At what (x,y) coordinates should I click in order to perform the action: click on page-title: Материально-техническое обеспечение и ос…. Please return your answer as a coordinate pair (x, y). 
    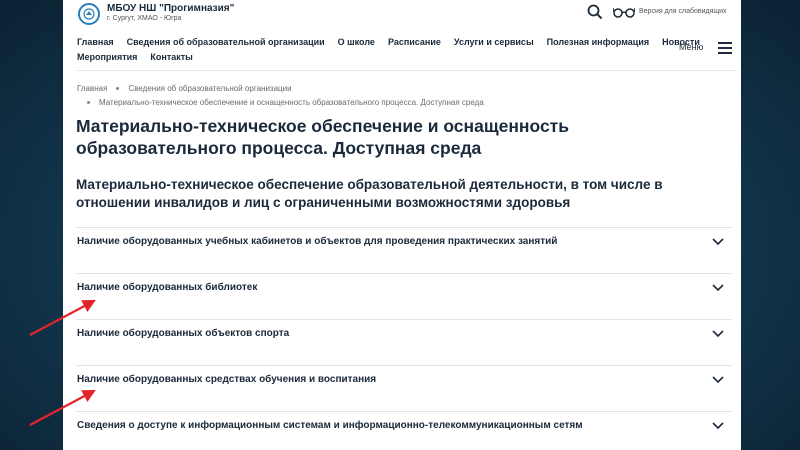
    Looking at the image, I should click on (322, 137).